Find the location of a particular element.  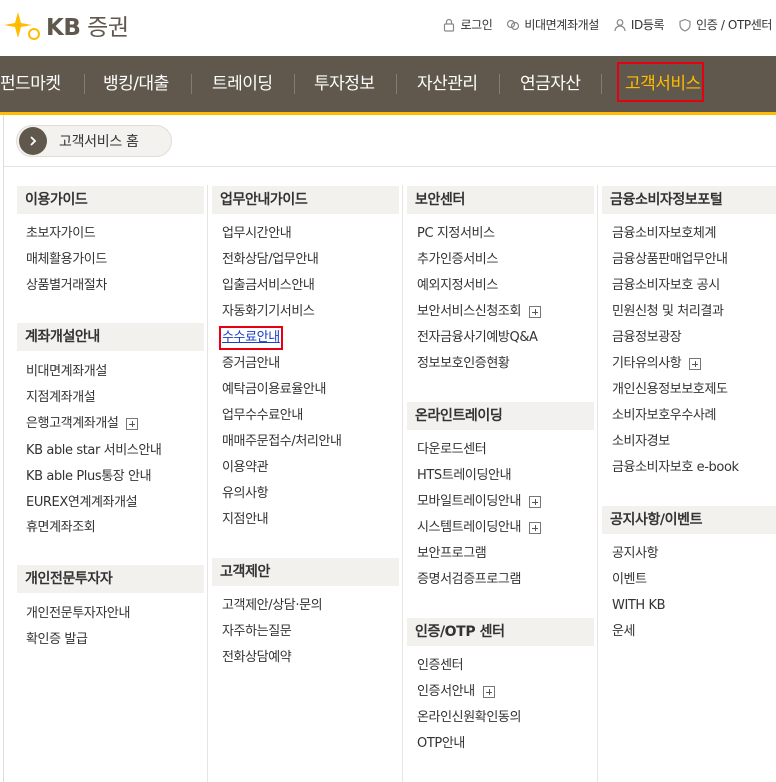

chevron-right-icon is located at coordinates (33, 141).